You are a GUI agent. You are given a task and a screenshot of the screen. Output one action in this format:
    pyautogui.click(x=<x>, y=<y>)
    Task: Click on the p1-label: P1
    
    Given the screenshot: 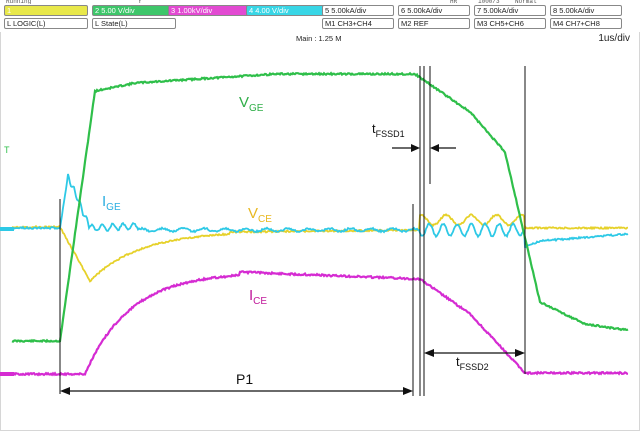 What is the action you would take?
    pyautogui.click(x=244, y=379)
    